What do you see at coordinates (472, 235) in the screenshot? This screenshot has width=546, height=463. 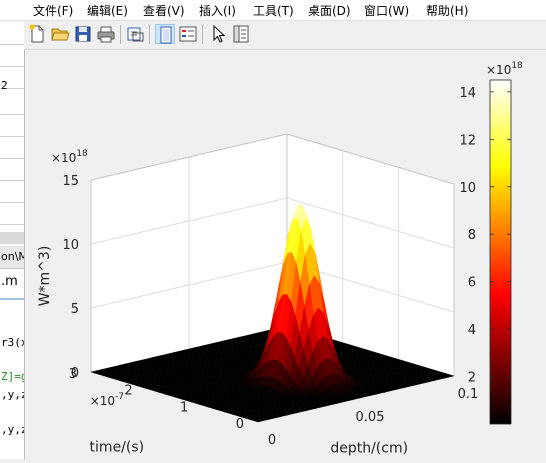 I see `colorbar-tick-label: 8` at bounding box center [472, 235].